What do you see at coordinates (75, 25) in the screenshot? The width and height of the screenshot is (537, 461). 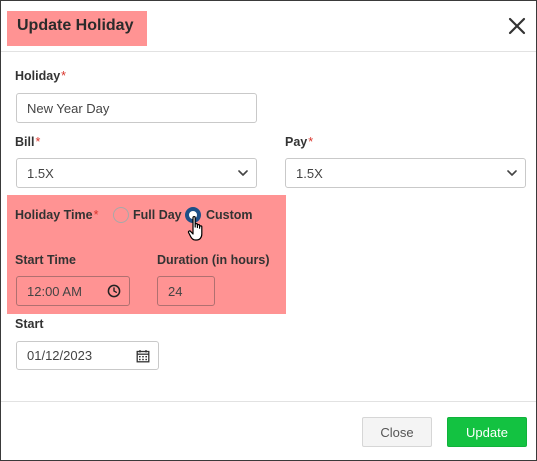 I see `dialog-title: Update Holiday` at bounding box center [75, 25].